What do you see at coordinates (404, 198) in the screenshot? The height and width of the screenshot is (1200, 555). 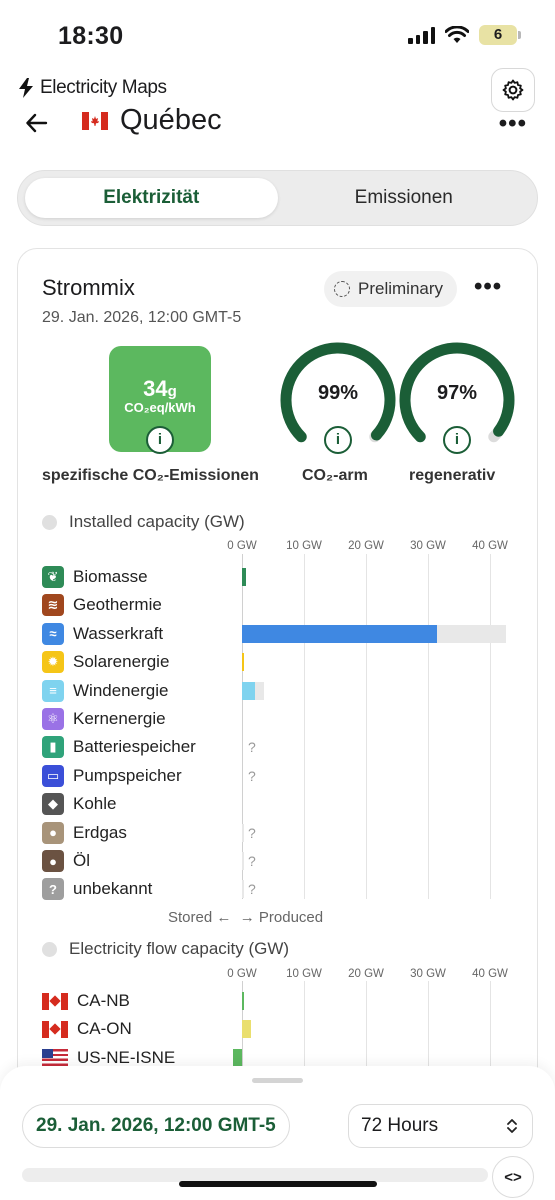 I see `tab-emissions: Emissionen` at bounding box center [404, 198].